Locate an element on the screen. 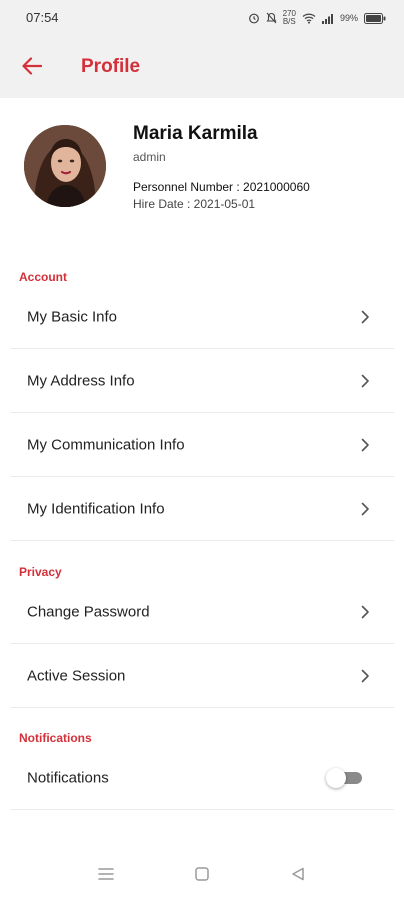 The width and height of the screenshot is (404, 900). recent-apps-button is located at coordinates (106, 876).